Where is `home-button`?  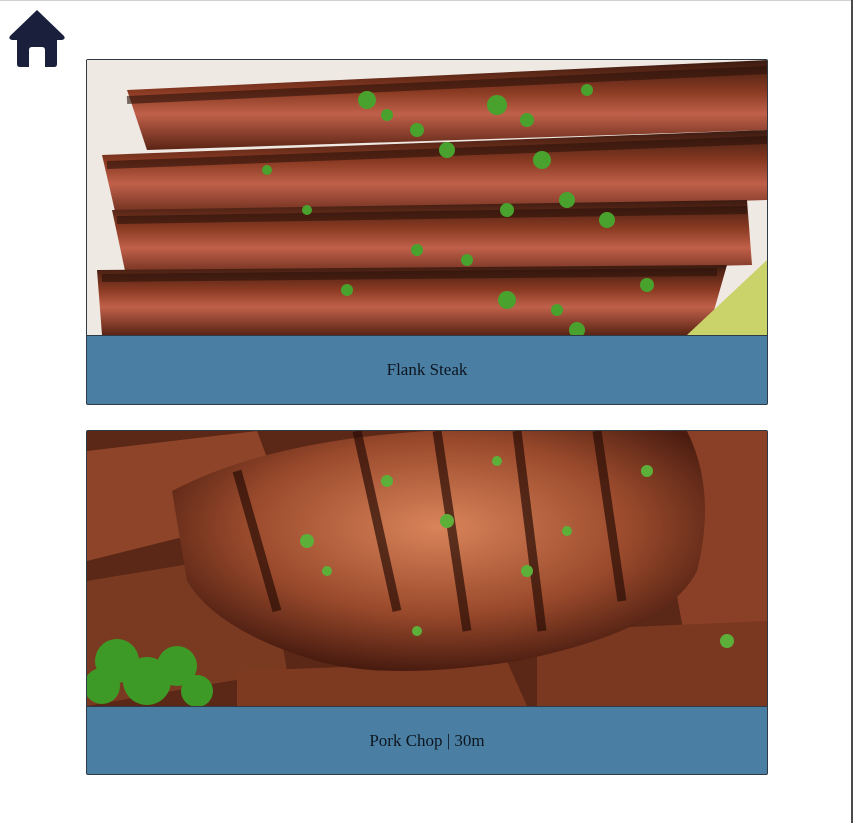 home-button is located at coordinates (37, 38).